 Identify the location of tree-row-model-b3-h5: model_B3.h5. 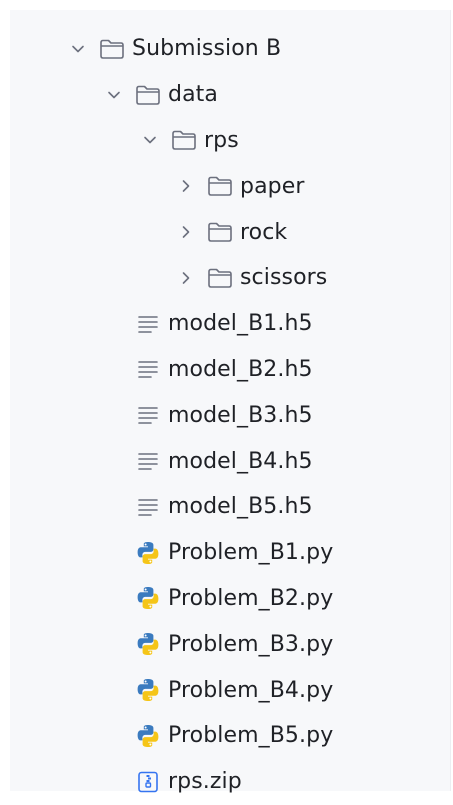
(230, 415).